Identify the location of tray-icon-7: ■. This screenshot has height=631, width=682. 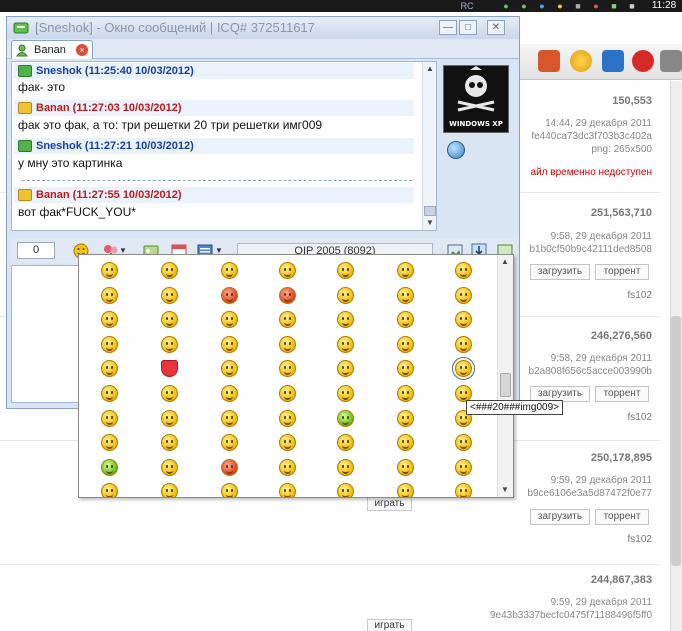
(614, 6).